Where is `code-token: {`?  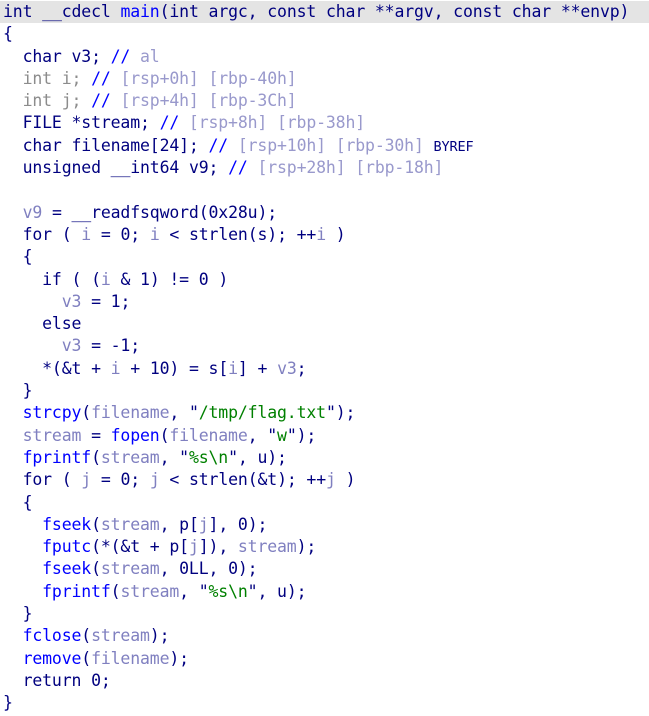 code-token: { is located at coordinates (18, 502).